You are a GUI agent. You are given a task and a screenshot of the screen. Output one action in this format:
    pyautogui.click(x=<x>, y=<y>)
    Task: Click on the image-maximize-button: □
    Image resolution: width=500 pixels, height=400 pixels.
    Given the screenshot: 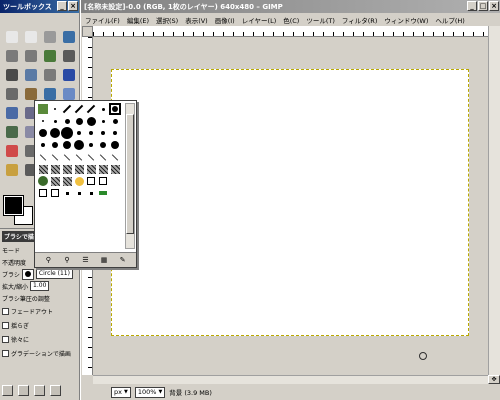 What is the action you would take?
    pyautogui.click(x=483, y=6)
    